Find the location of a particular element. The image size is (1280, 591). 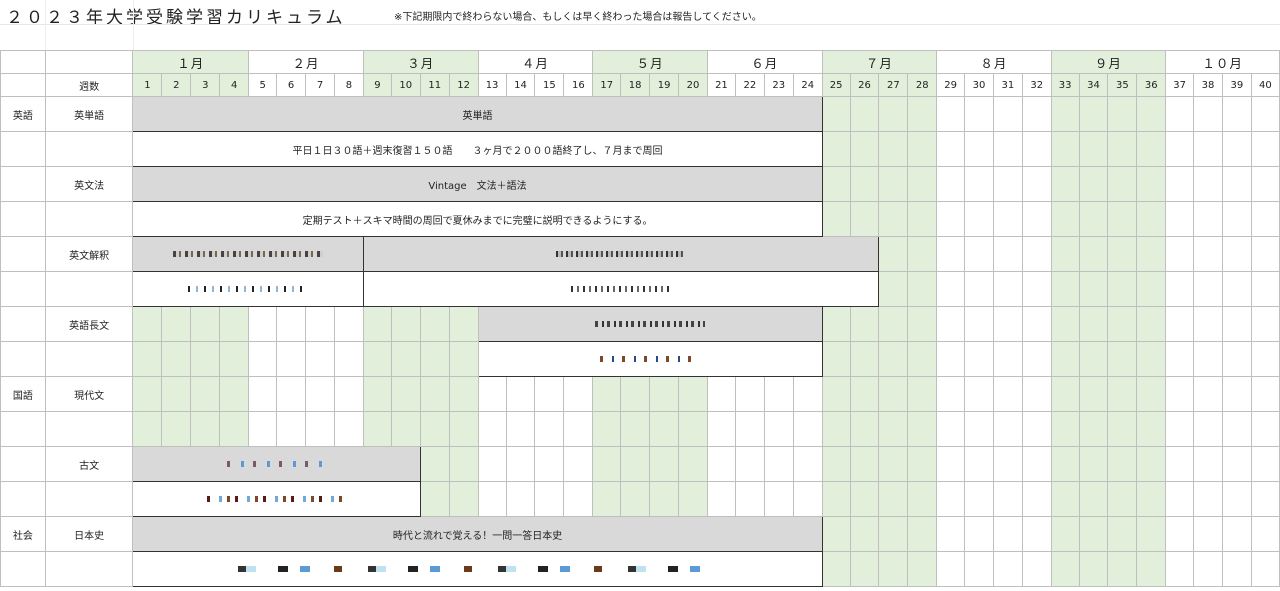

week-number: 6 is located at coordinates (291, 85).